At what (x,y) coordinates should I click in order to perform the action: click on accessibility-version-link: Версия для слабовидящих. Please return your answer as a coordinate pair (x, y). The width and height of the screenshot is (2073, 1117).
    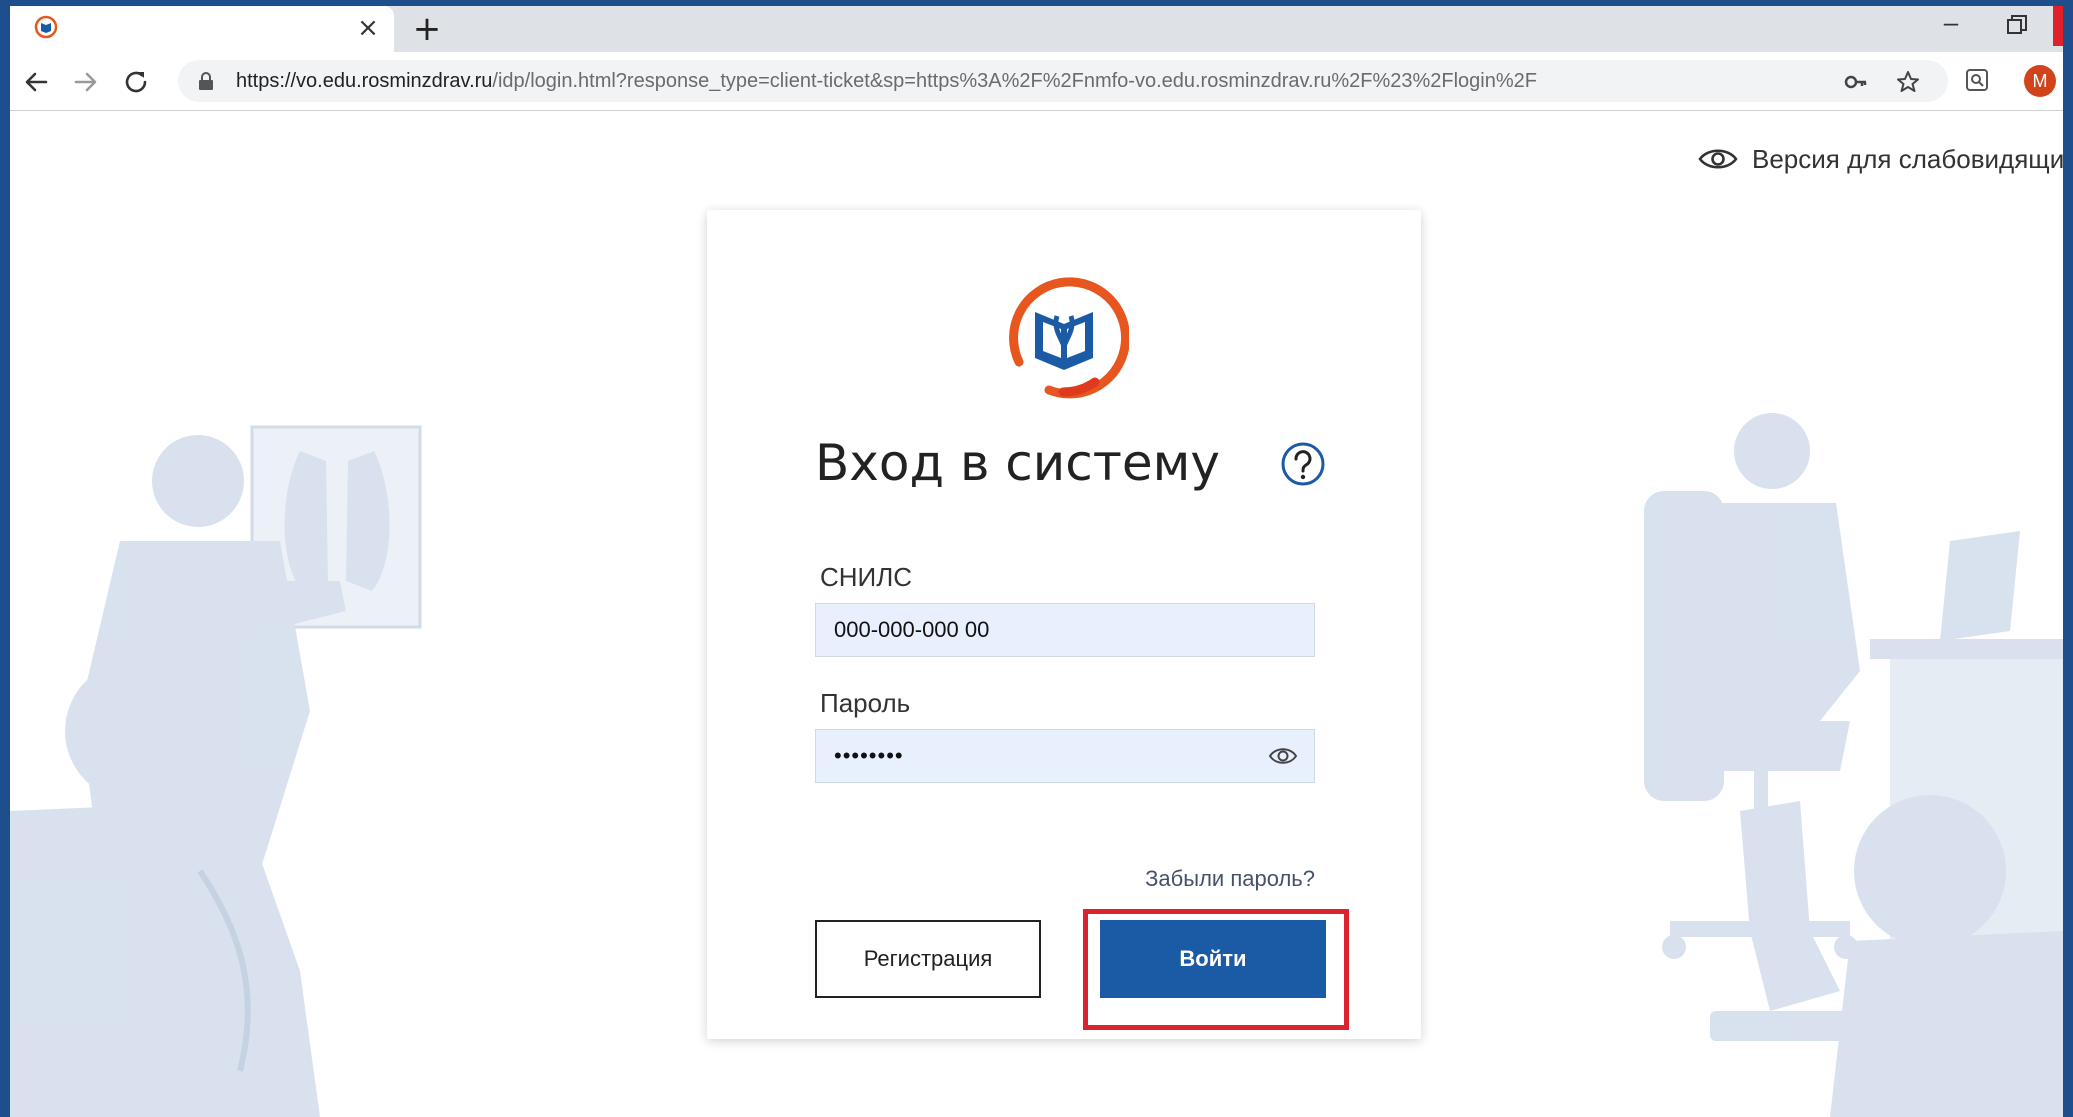
    Looking at the image, I should click on (1880, 159).